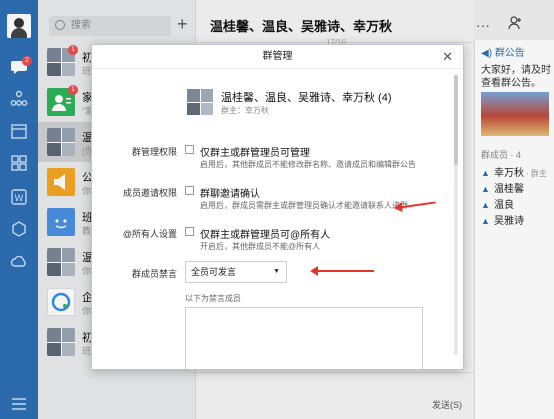 The width and height of the screenshot is (554, 419). What do you see at coordinates (154, 152) in the screenshot?
I see `perm-label: 群管理权限` at bounding box center [154, 152].